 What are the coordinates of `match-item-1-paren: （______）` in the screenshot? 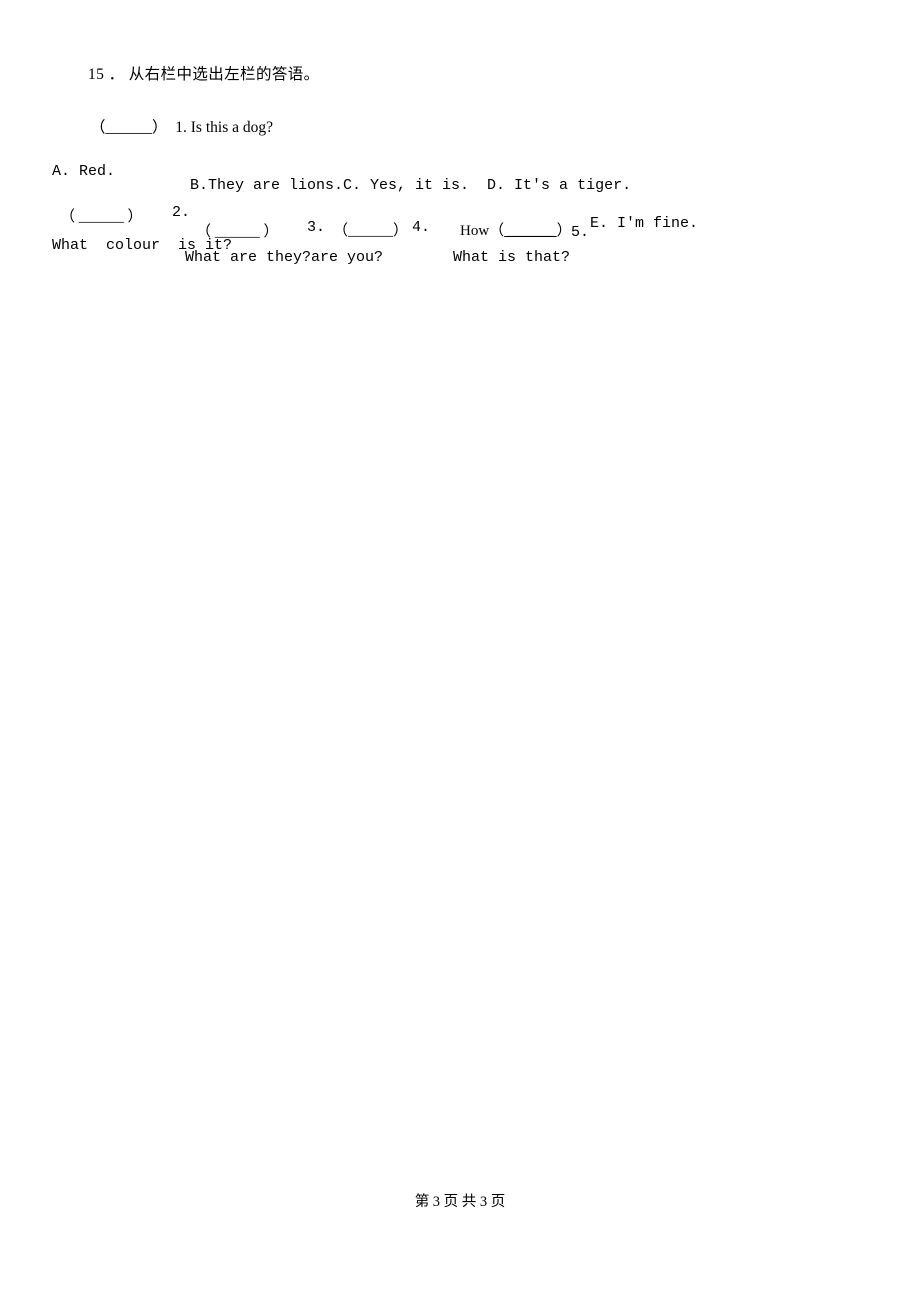 It's located at (129, 127).